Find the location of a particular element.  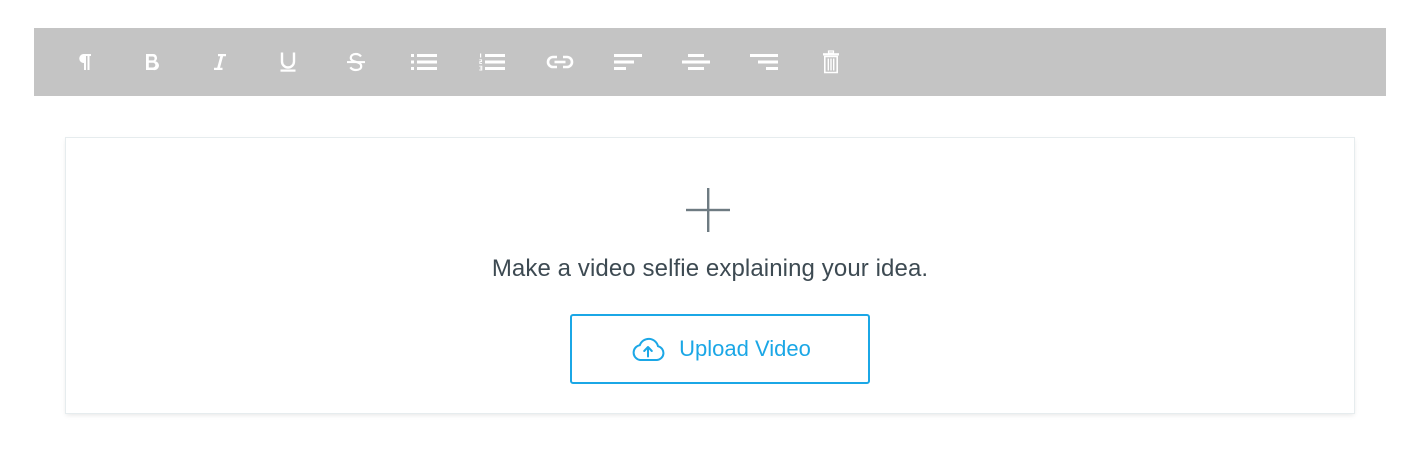

link-button is located at coordinates (560, 62).